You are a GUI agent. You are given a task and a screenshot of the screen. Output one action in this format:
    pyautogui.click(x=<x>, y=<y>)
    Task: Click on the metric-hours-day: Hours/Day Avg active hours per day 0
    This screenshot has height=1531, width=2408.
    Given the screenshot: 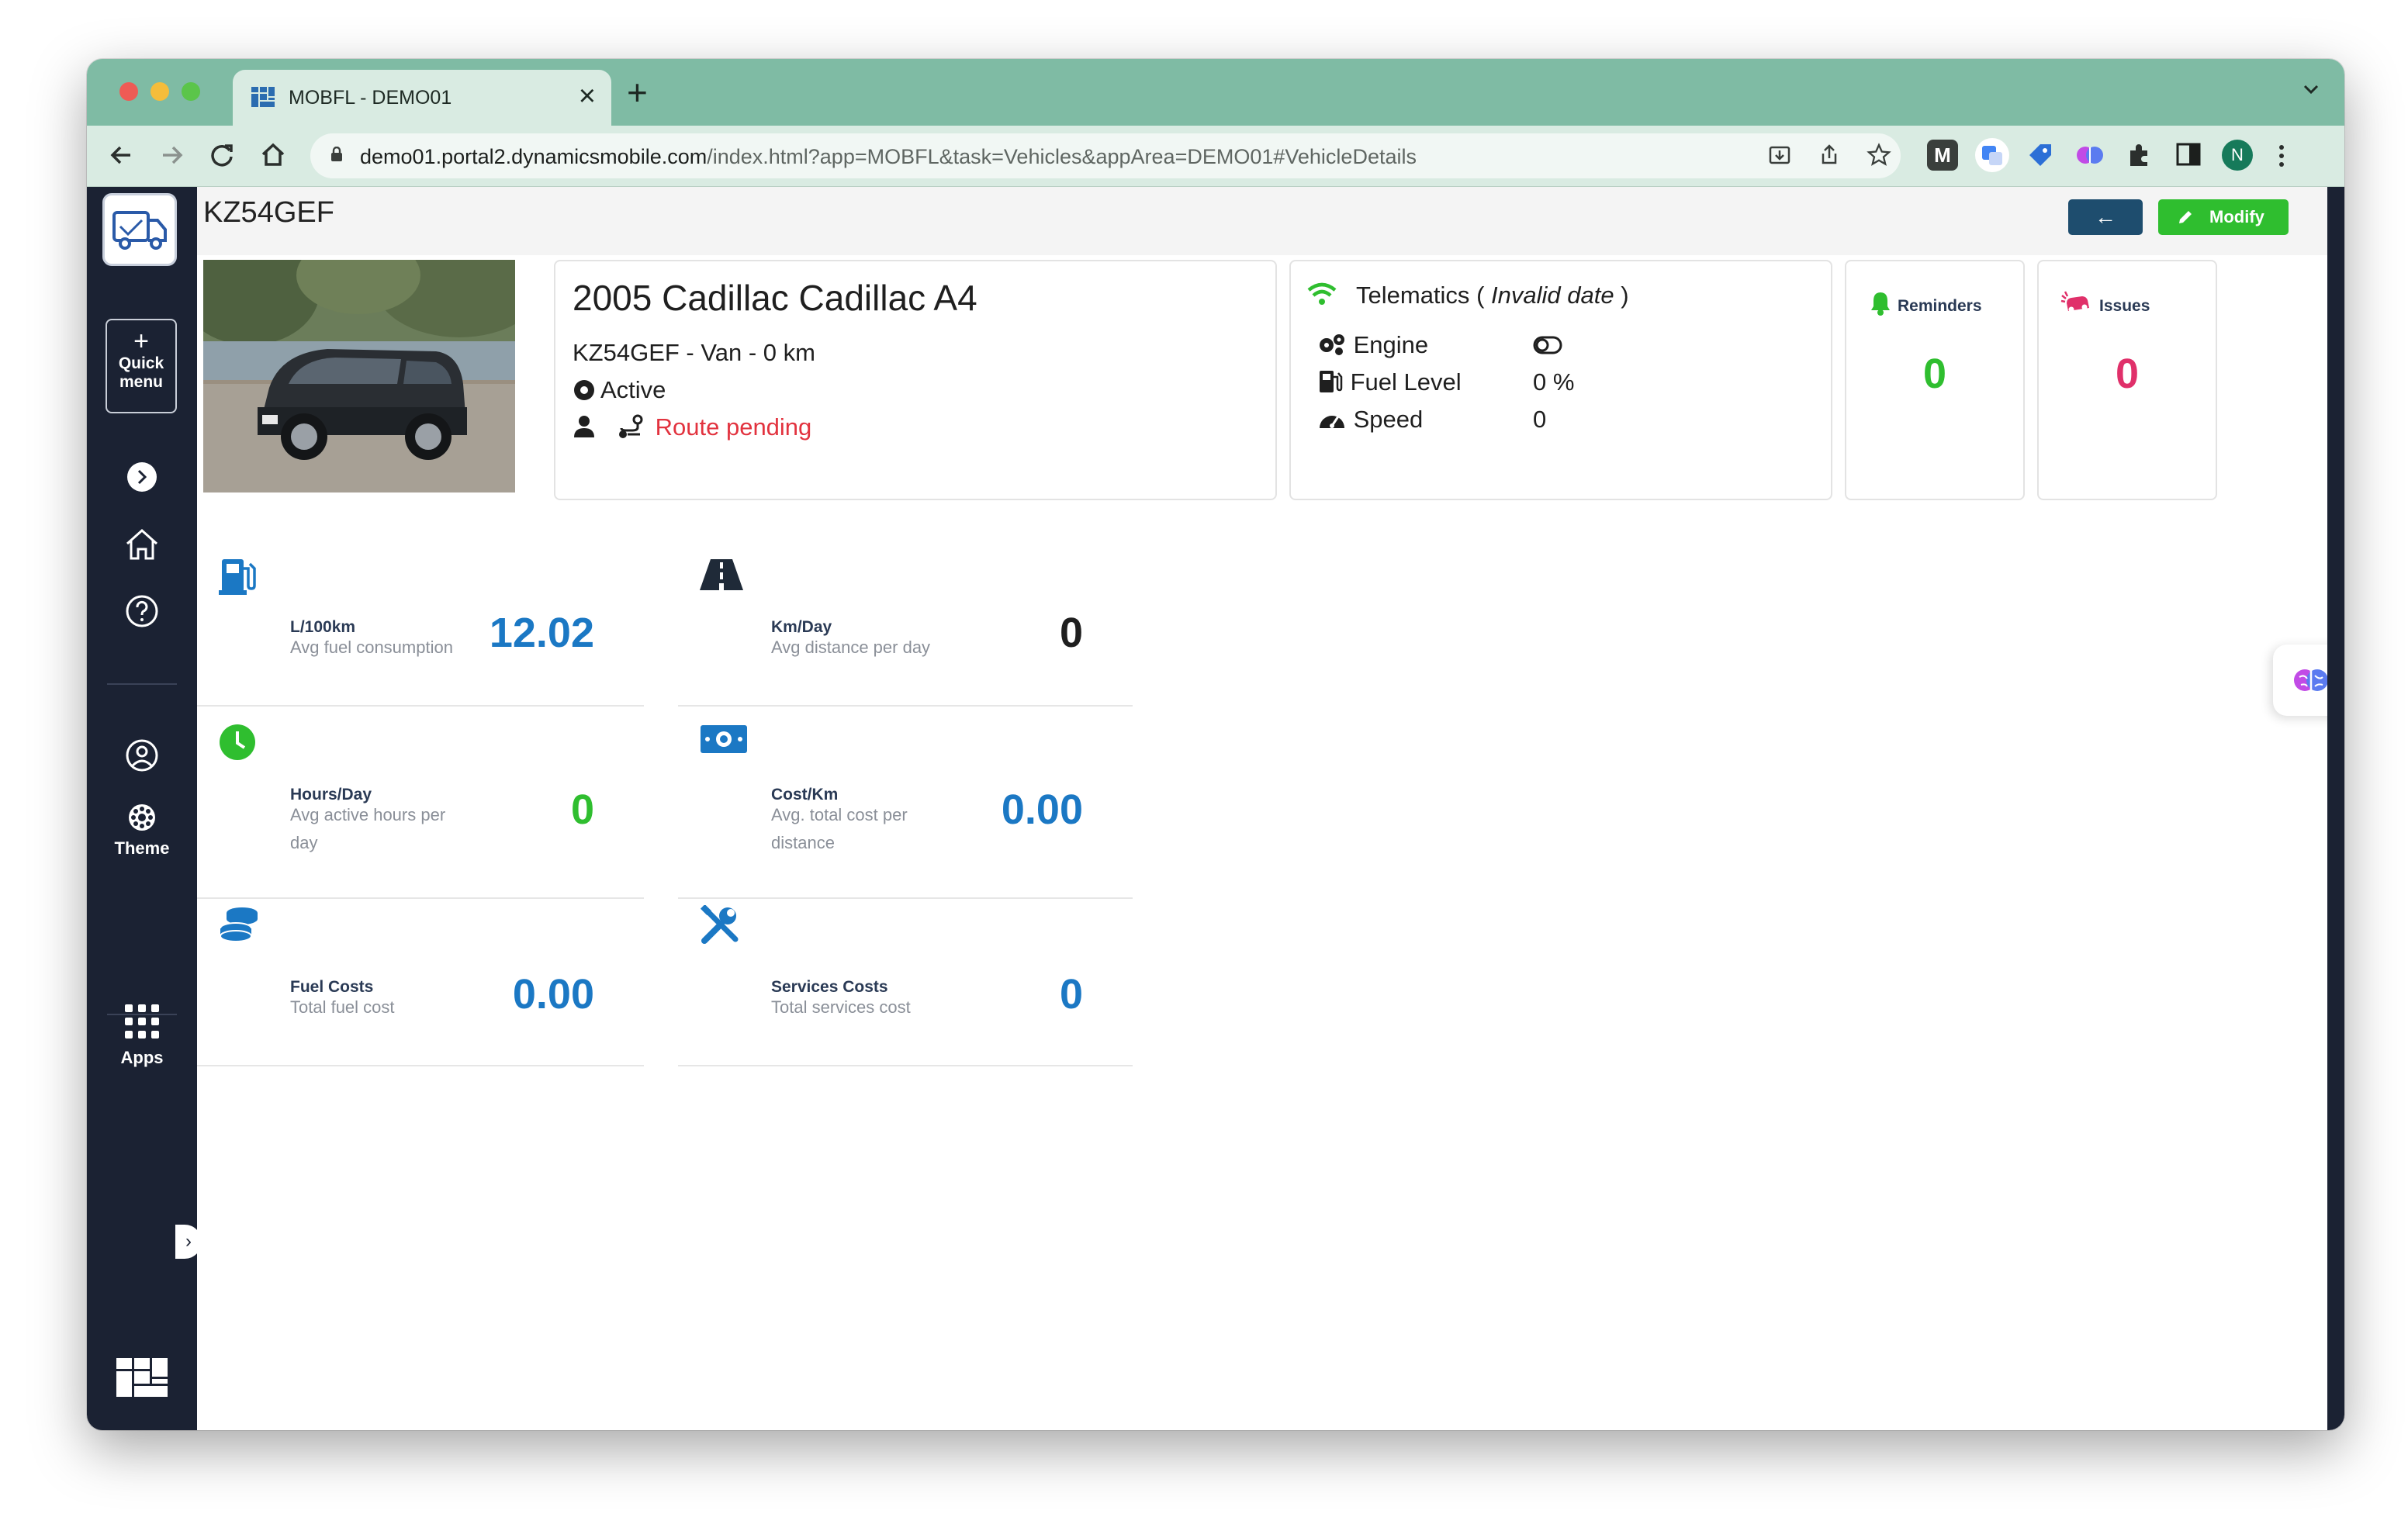 What is the action you would take?
    pyautogui.click(x=420, y=802)
    